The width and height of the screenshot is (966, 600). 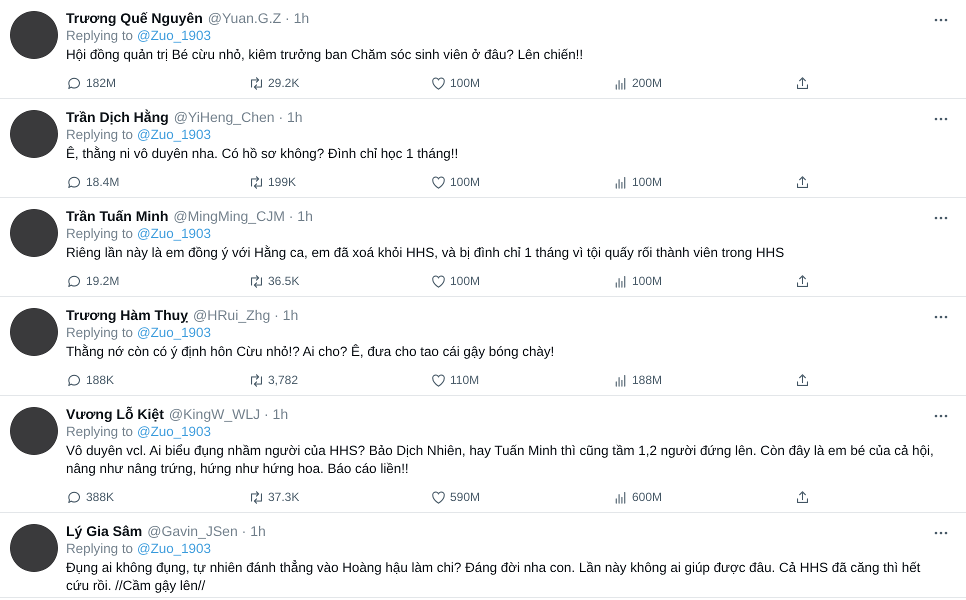 I want to click on retweet-button: 29.2K, so click(x=274, y=83).